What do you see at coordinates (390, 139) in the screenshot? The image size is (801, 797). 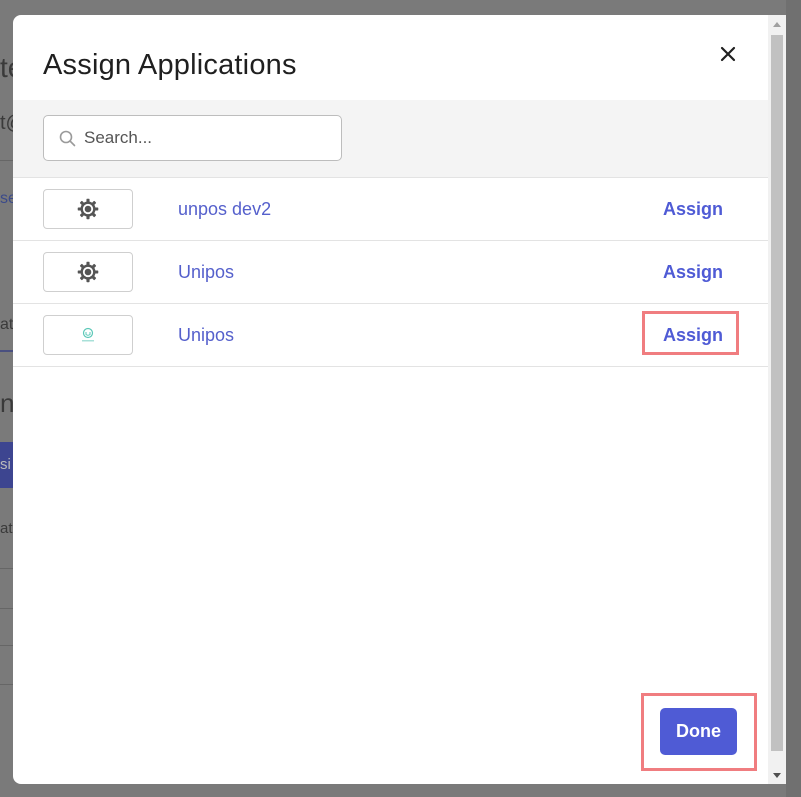 I see `search-bar` at bounding box center [390, 139].